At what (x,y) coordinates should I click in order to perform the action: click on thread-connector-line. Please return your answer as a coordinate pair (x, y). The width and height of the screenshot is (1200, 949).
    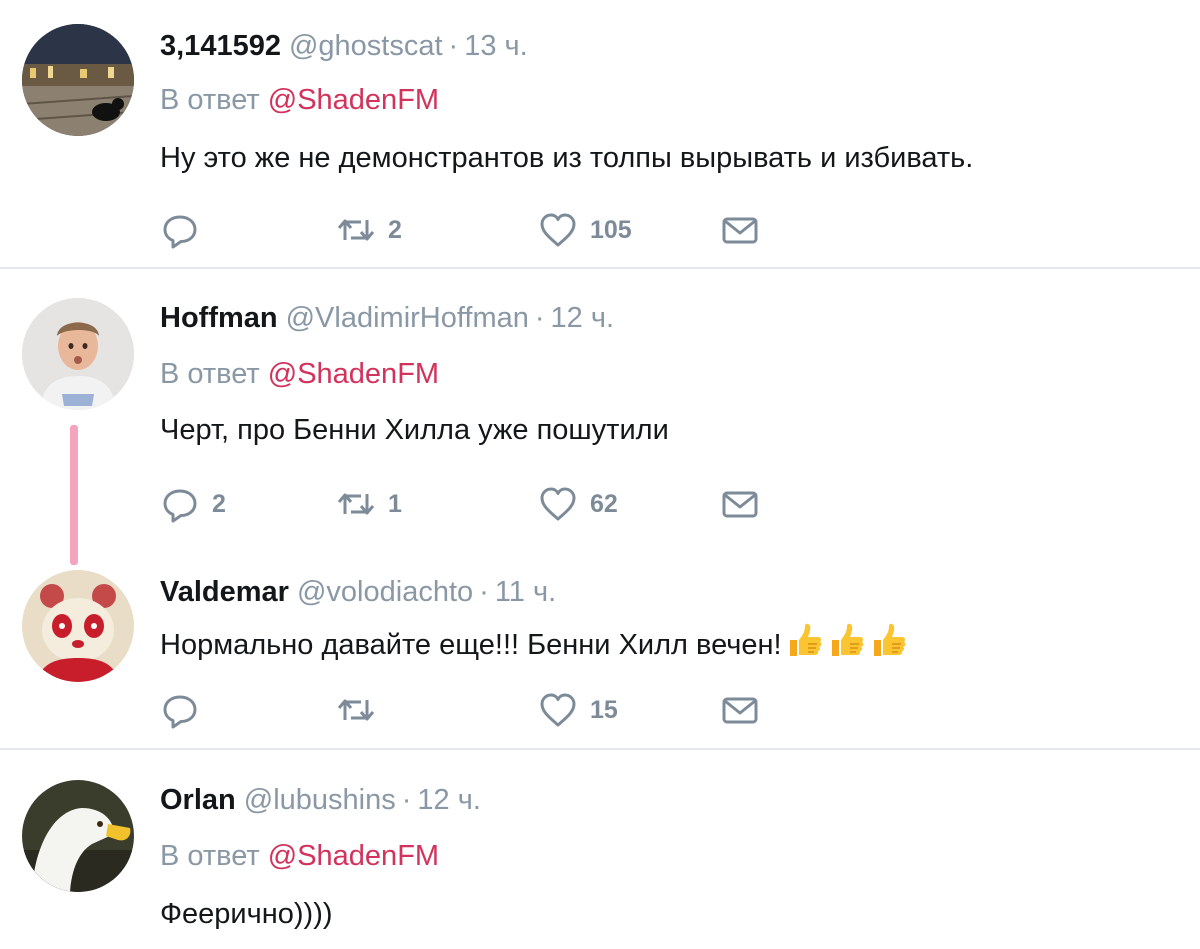
    Looking at the image, I should click on (74, 495).